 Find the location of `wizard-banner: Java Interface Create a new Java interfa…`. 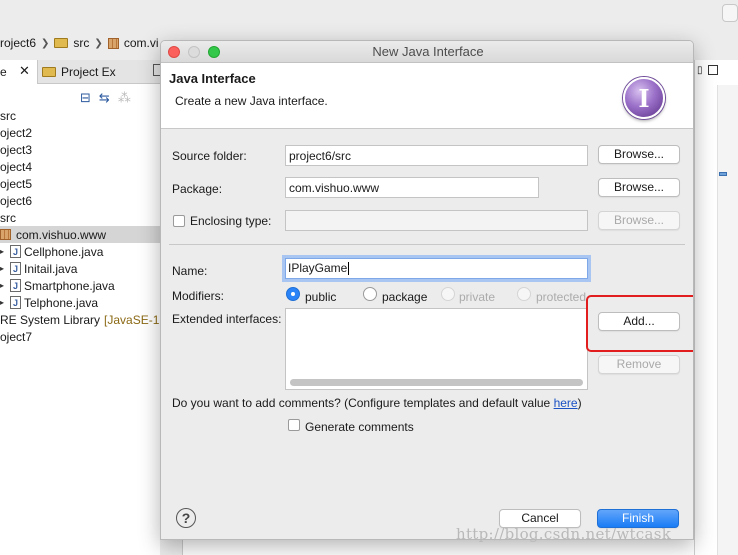

wizard-banner: Java Interface Create a new Java interfa… is located at coordinates (427, 96).